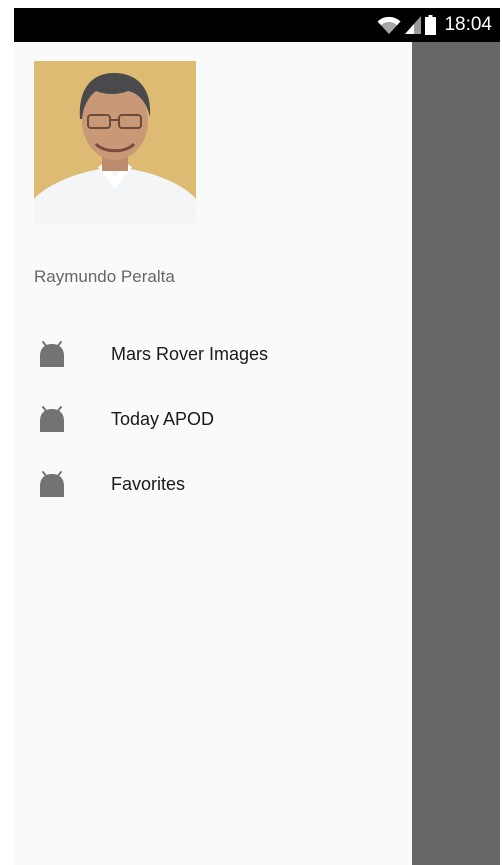  Describe the element at coordinates (213, 490) in the screenshot. I see `nav-item-favorites: Favorites` at that location.